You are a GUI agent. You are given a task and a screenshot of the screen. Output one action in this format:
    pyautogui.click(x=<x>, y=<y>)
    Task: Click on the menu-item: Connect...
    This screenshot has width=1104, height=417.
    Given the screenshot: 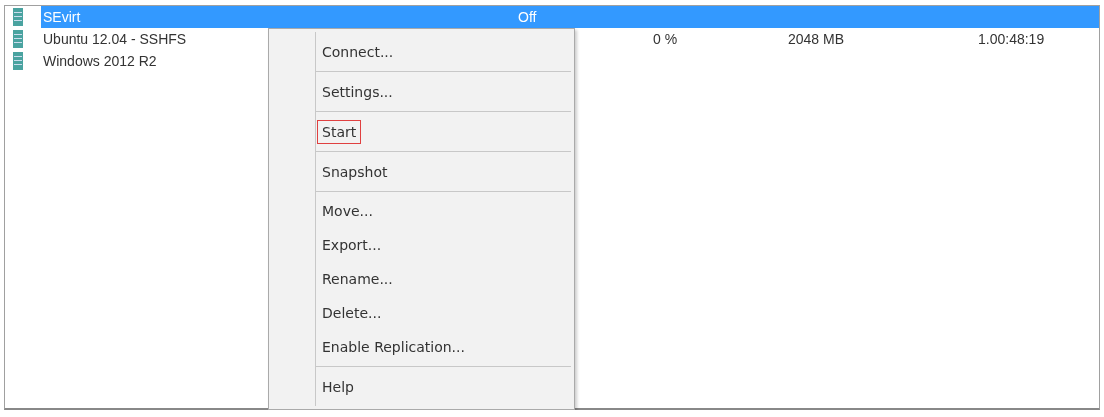 What is the action you would take?
    pyautogui.click(x=358, y=51)
    